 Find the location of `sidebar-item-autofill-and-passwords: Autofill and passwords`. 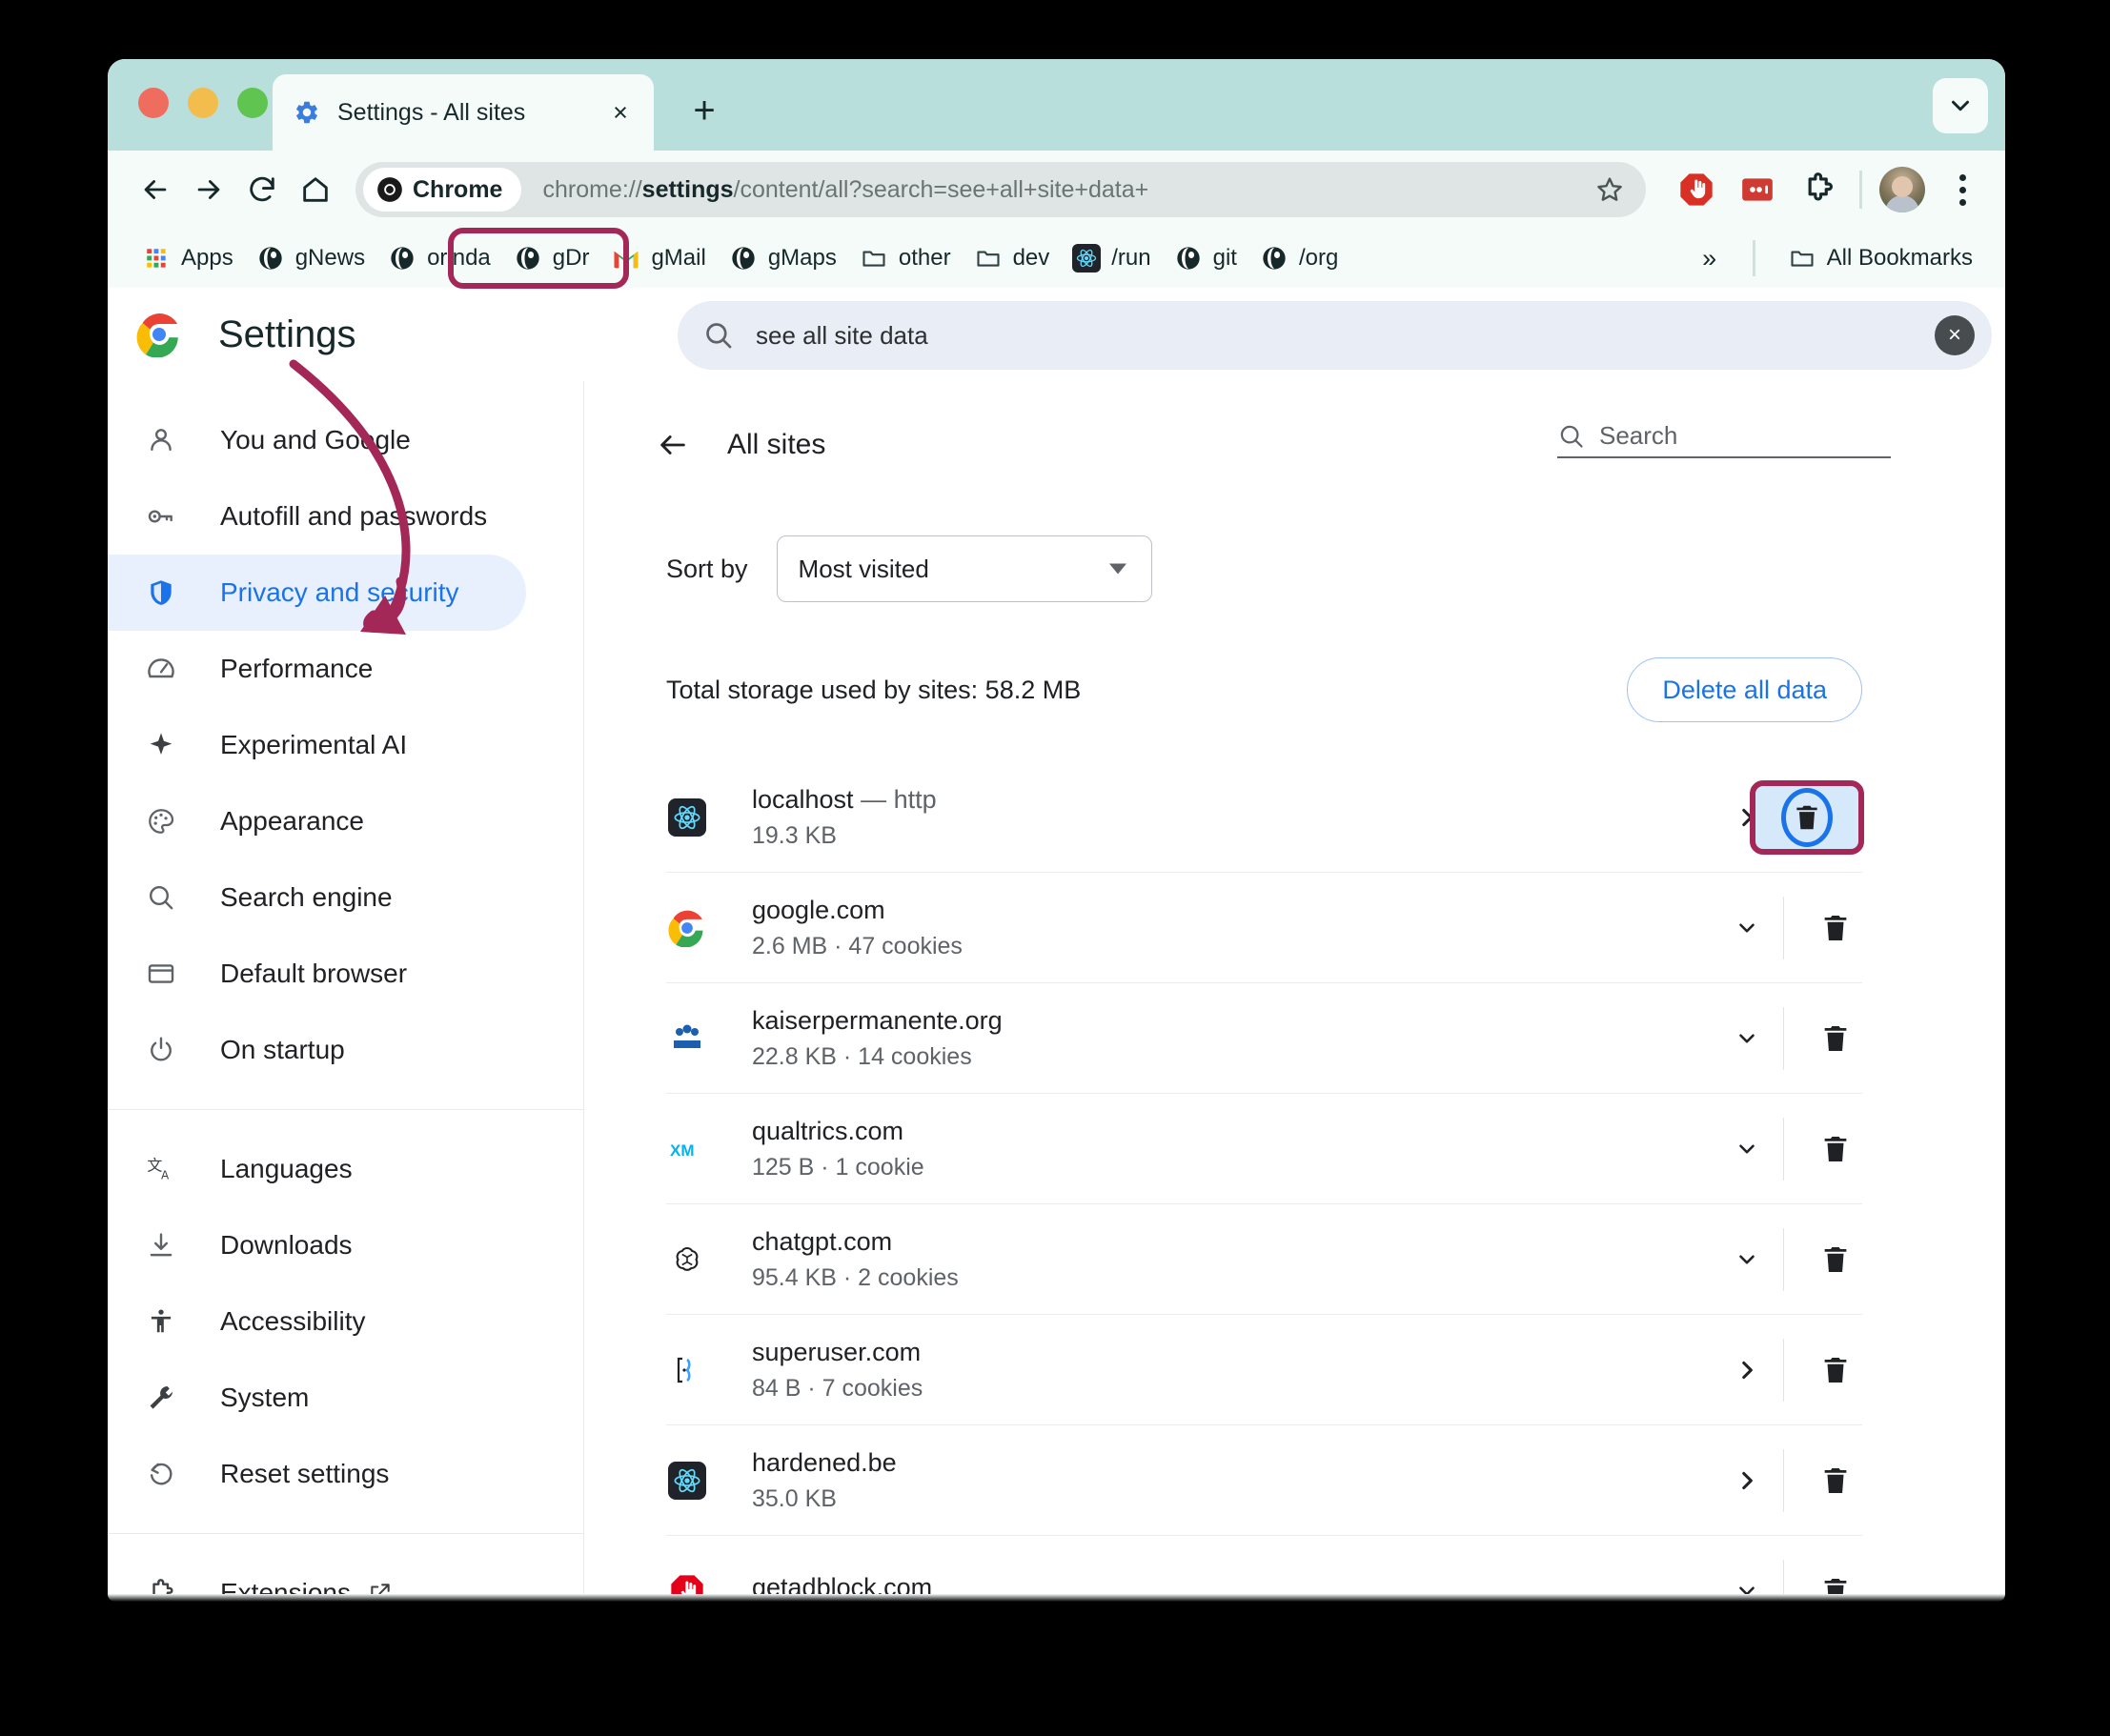

sidebar-item-autofill-and-passwords: Autofill and passwords is located at coordinates (317, 516).